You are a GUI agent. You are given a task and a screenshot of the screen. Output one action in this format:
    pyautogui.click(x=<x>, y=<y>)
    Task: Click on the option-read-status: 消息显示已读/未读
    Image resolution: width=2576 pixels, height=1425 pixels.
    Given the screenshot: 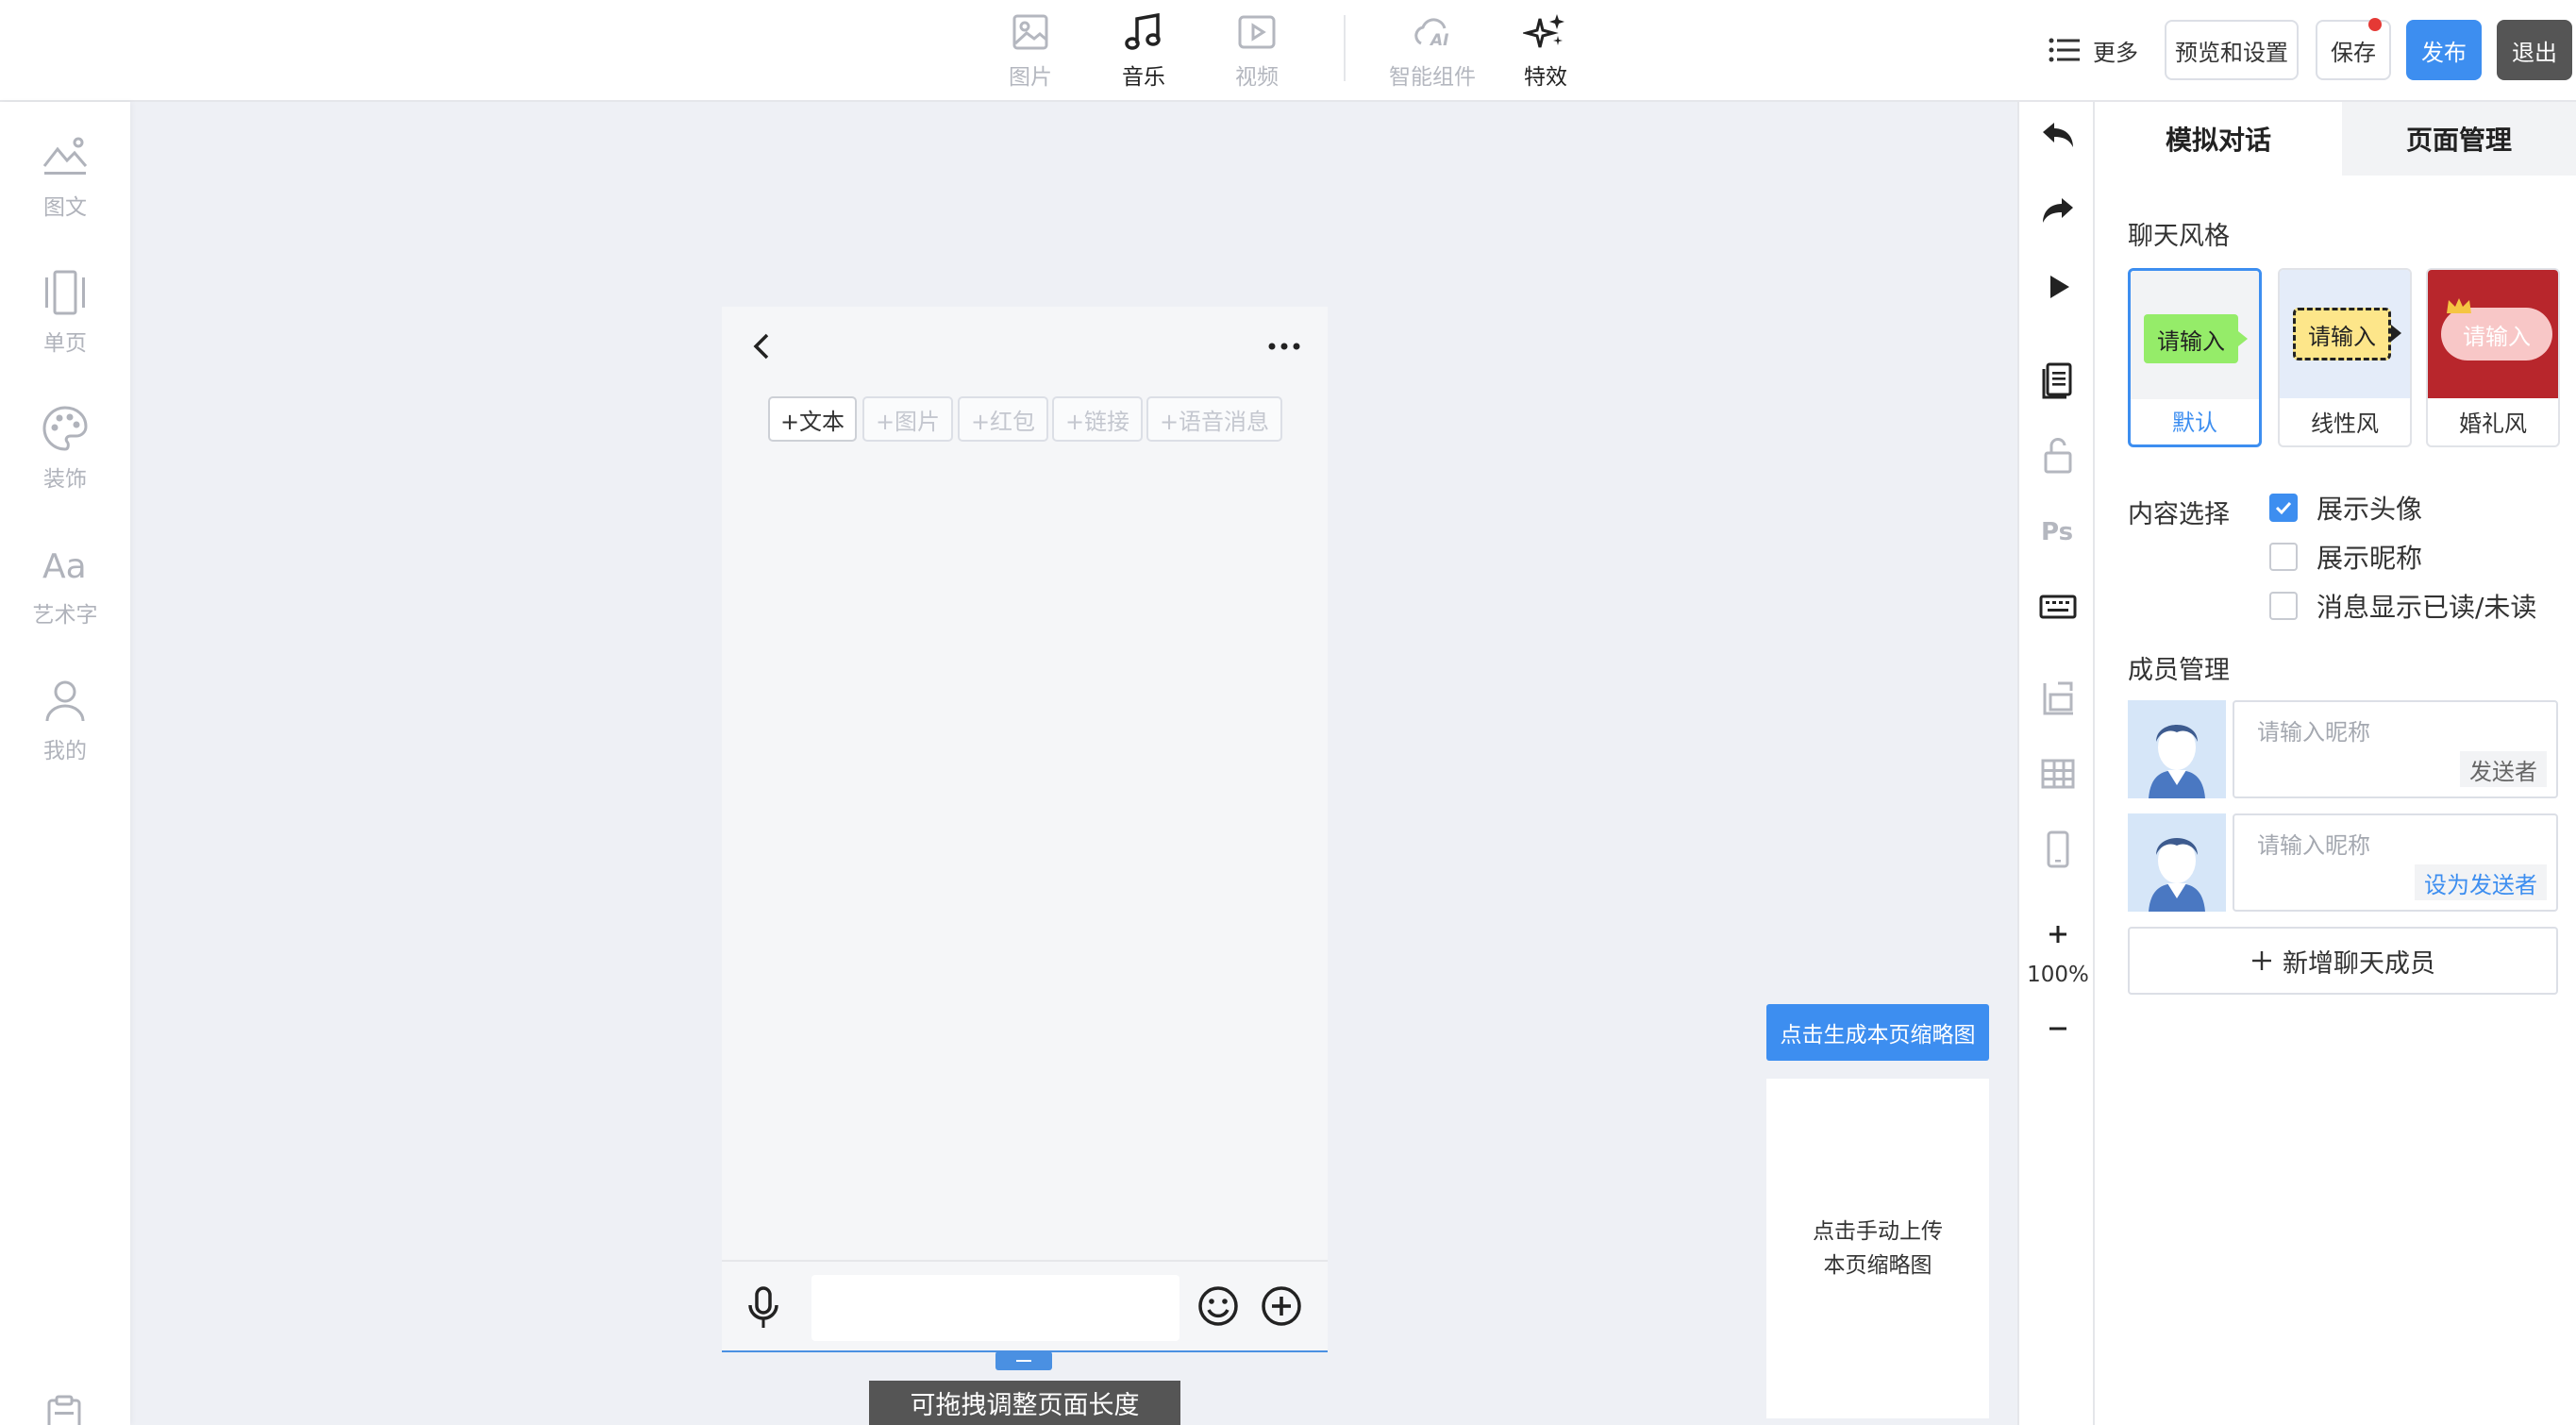 What is the action you would take?
    pyautogui.click(x=2402, y=606)
    